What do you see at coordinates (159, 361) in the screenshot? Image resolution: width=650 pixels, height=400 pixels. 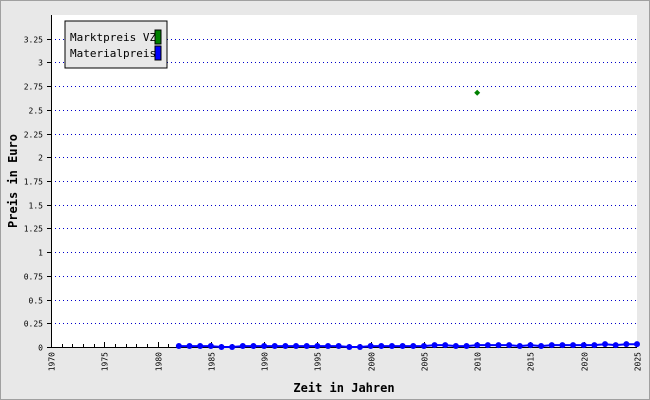 I see `x-tick-label: 1980` at bounding box center [159, 361].